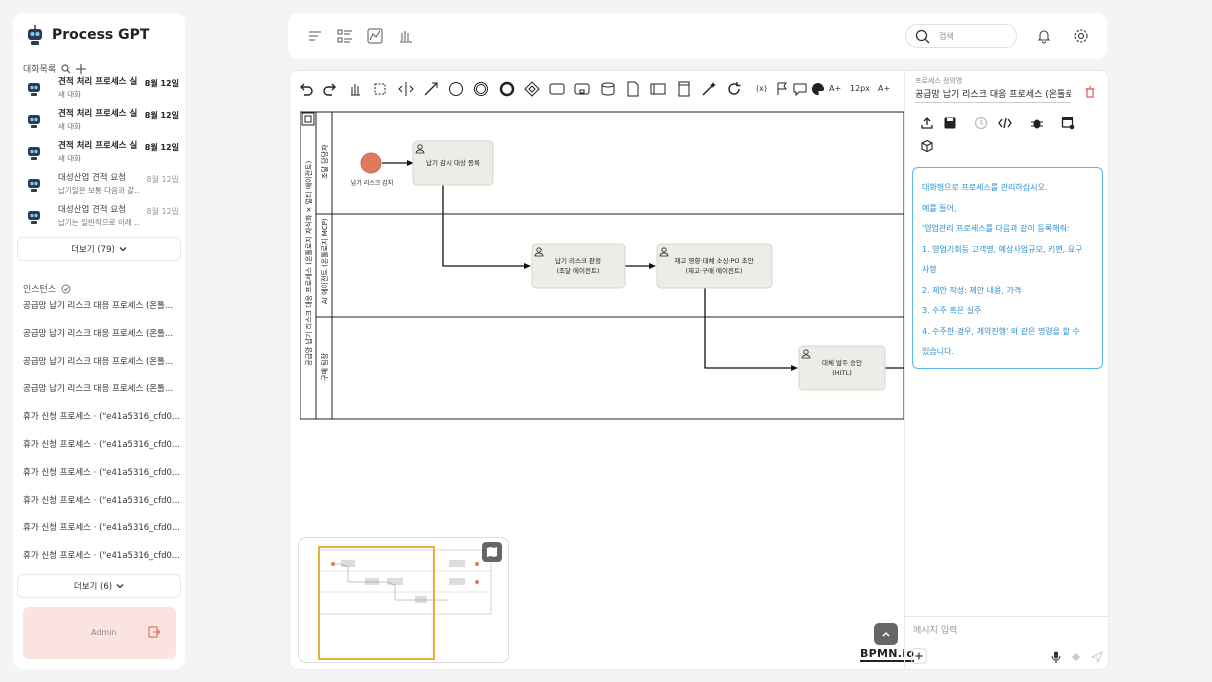 The width and height of the screenshot is (1212, 682). I want to click on subprocess-icon, so click(582, 89).